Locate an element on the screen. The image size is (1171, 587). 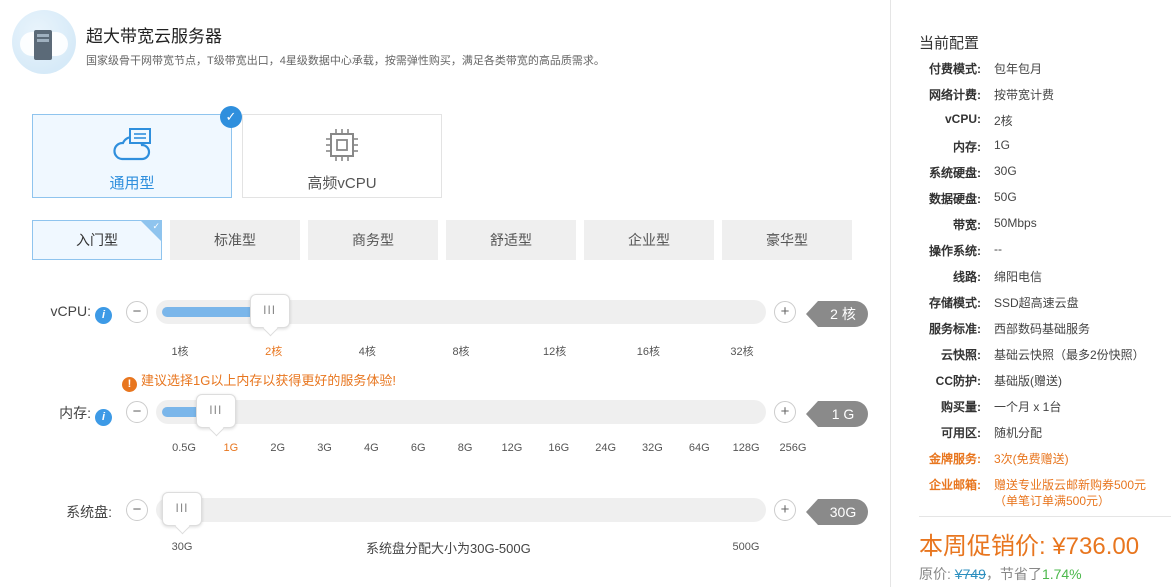
cloud-server-icon is located at coordinates (132, 144).